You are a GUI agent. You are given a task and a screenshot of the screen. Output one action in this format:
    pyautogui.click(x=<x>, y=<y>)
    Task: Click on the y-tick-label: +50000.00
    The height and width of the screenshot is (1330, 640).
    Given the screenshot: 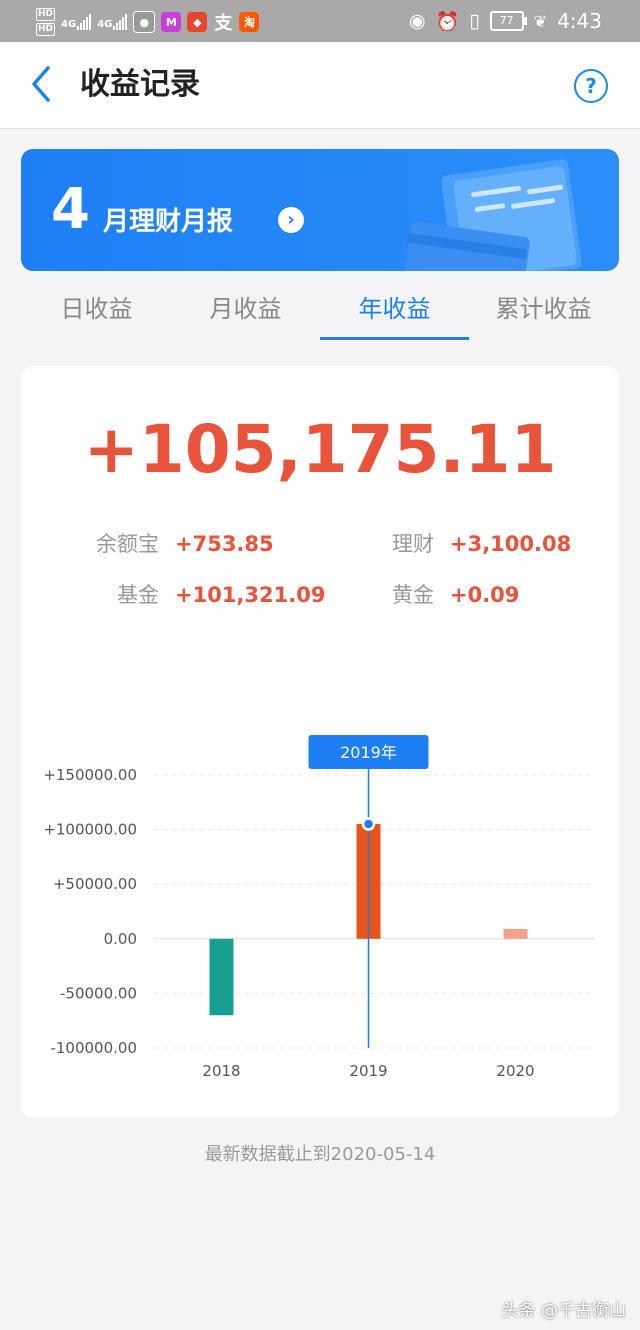 What is the action you would take?
    pyautogui.click(x=95, y=884)
    